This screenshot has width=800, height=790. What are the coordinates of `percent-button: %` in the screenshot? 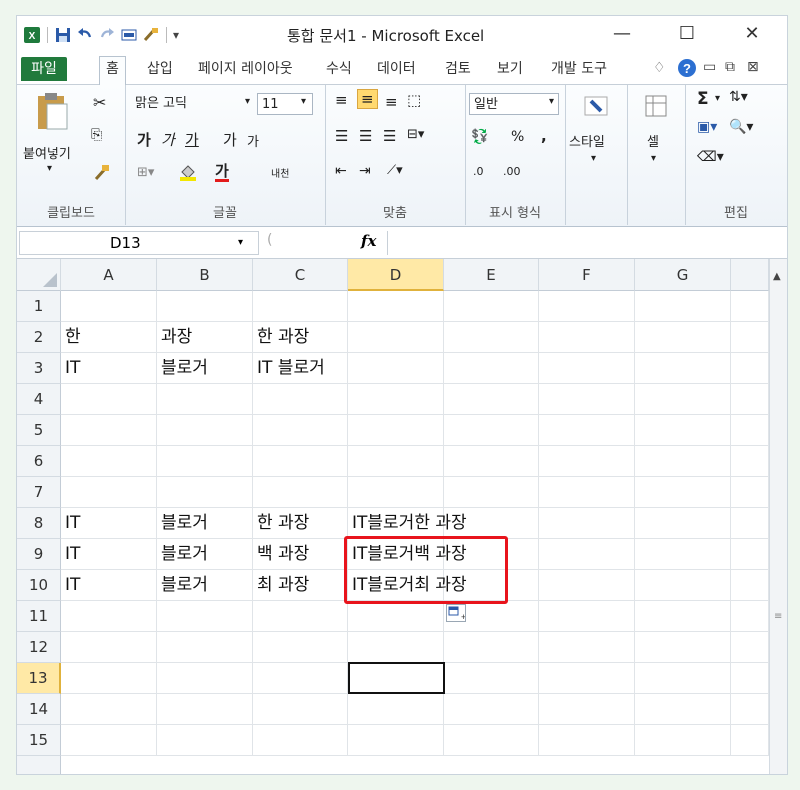 It's located at (517, 137).